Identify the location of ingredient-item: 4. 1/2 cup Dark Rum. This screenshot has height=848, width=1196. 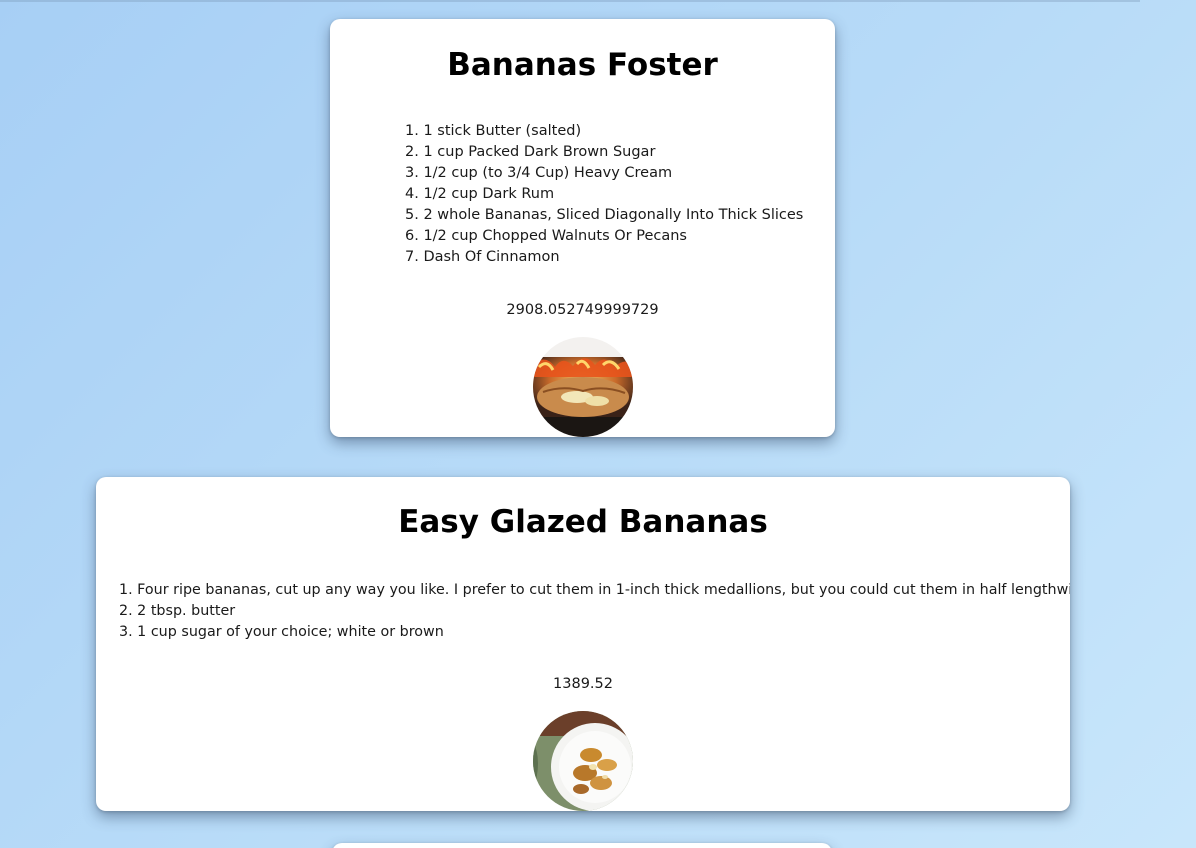
(480, 194).